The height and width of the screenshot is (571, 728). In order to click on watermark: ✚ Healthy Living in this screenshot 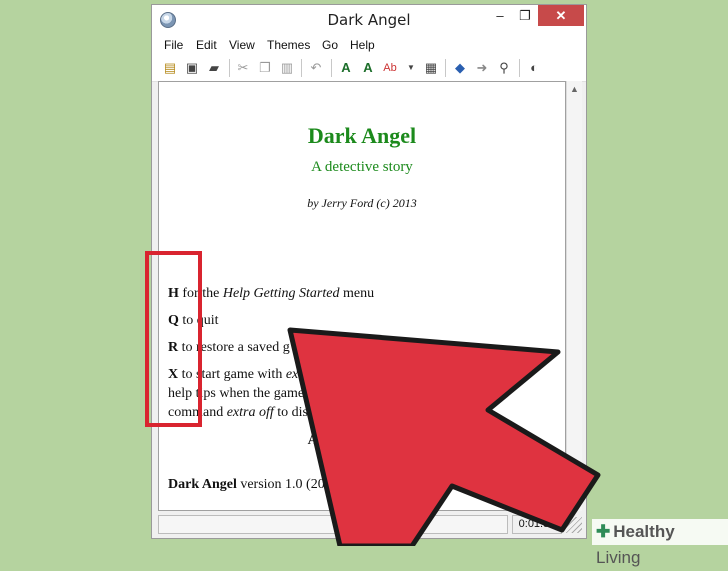, I will do `click(660, 543)`.